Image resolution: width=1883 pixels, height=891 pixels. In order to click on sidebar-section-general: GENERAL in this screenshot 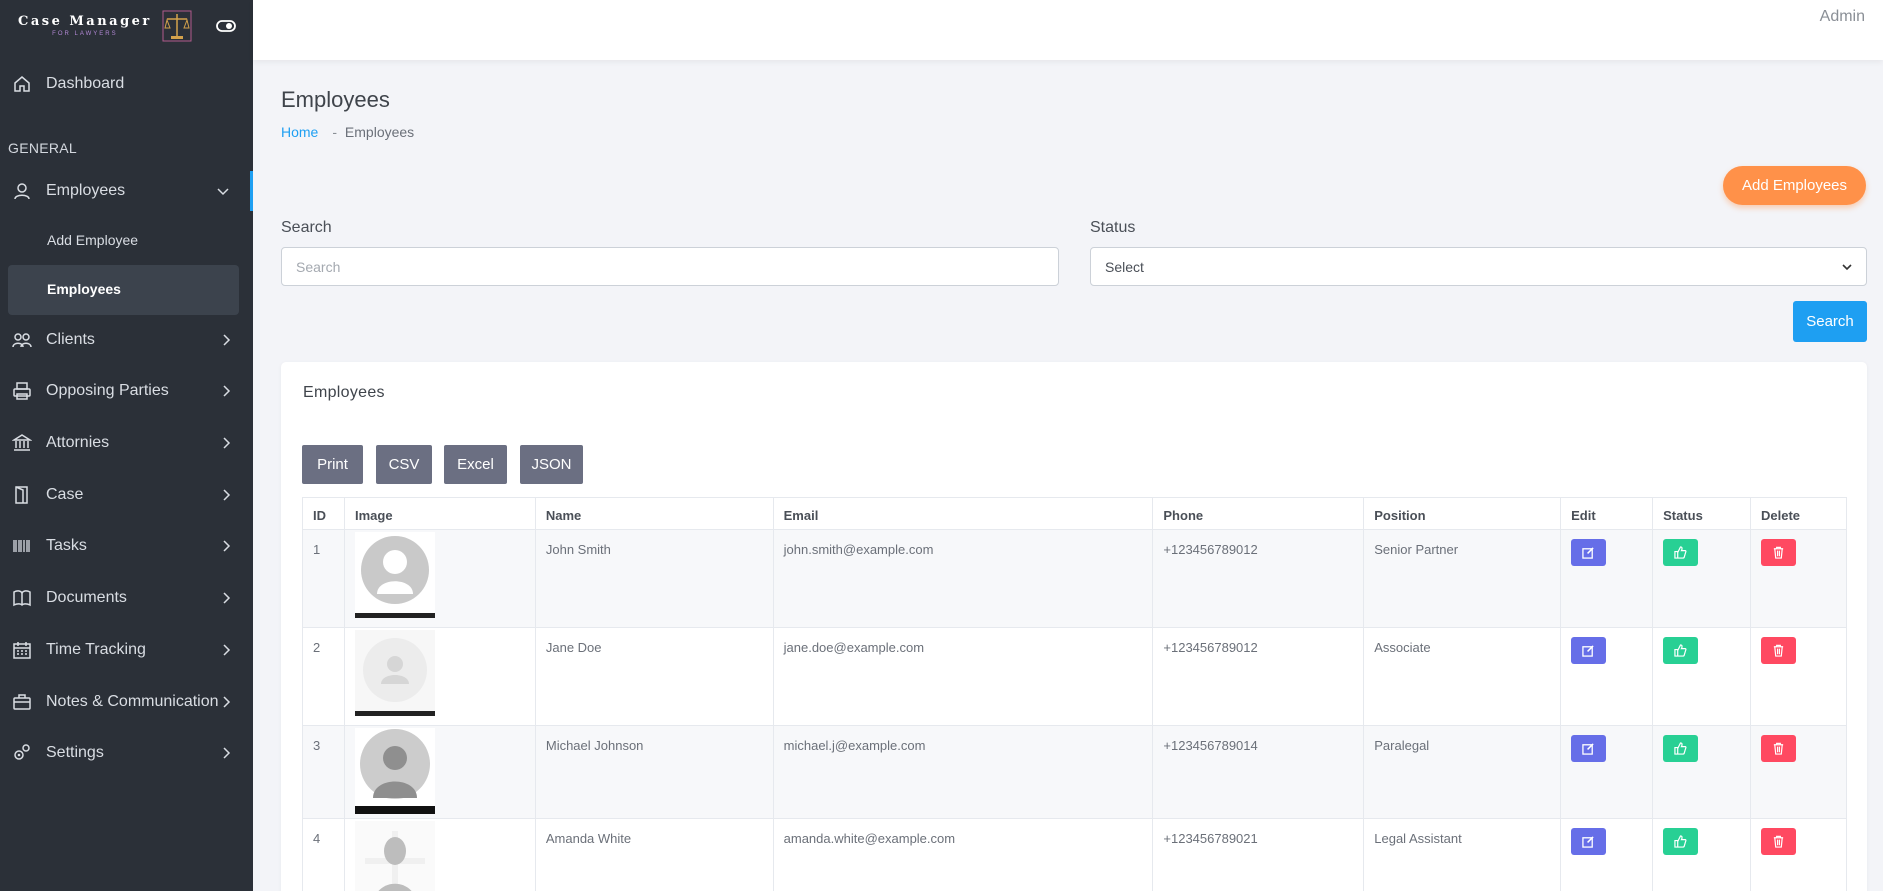, I will do `click(43, 148)`.